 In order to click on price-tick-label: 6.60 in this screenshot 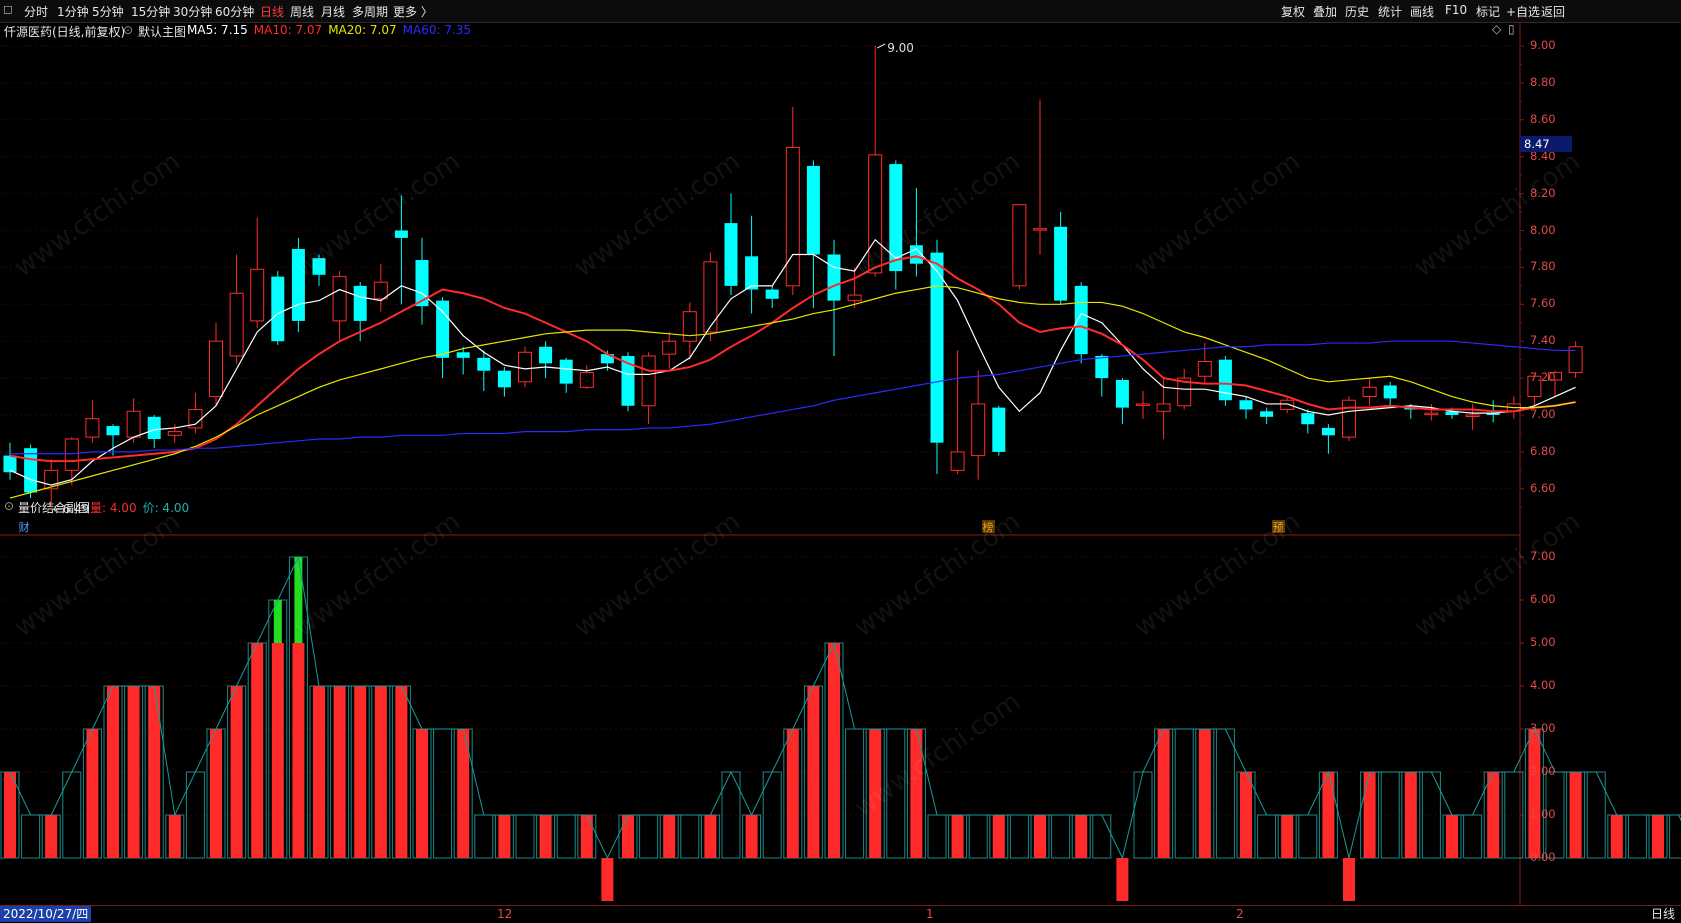, I will do `click(1543, 487)`.